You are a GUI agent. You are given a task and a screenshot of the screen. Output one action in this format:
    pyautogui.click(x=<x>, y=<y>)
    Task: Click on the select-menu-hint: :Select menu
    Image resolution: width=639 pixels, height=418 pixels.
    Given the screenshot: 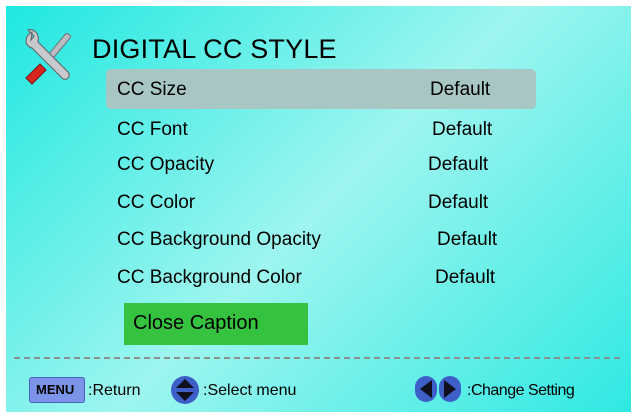 What is the action you would take?
    pyautogui.click(x=250, y=390)
    